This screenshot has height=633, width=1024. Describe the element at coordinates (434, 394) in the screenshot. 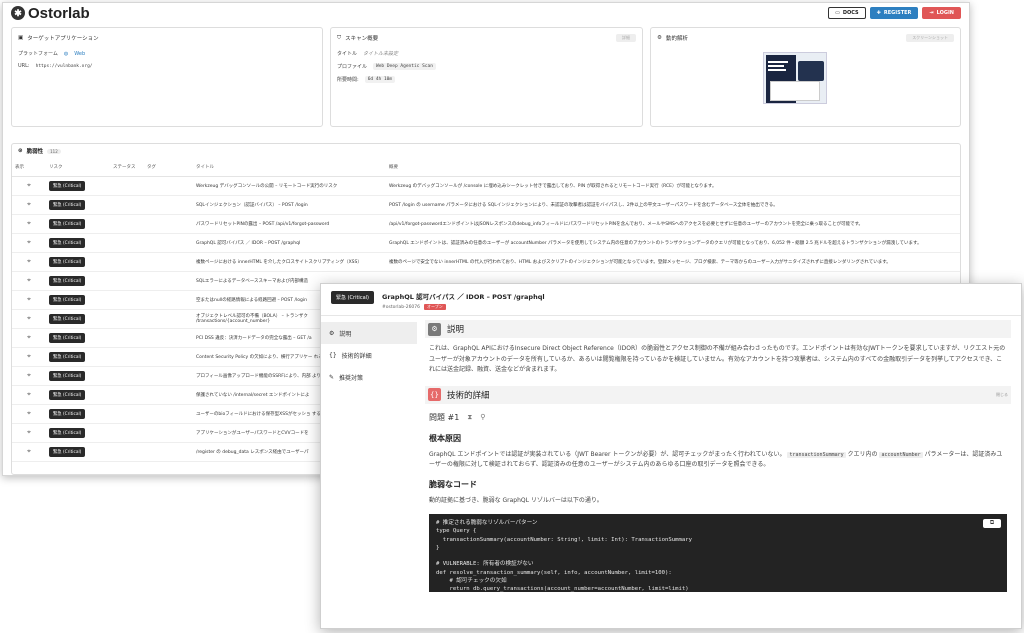

I see `code-icon: {}` at that location.